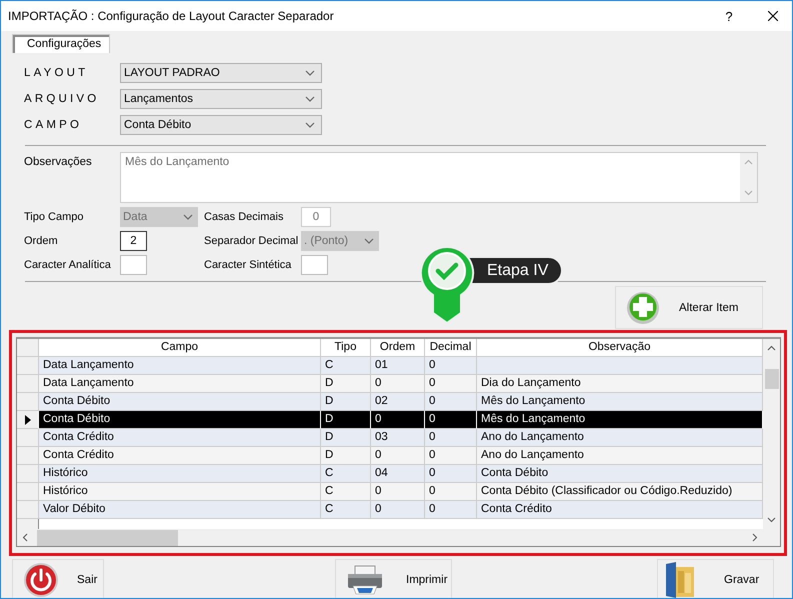 This screenshot has width=793, height=599. Describe the element at coordinates (620, 492) in the screenshot. I see `table-cell: Conta Débito (Classificador ou Código.Reduzido)` at that location.